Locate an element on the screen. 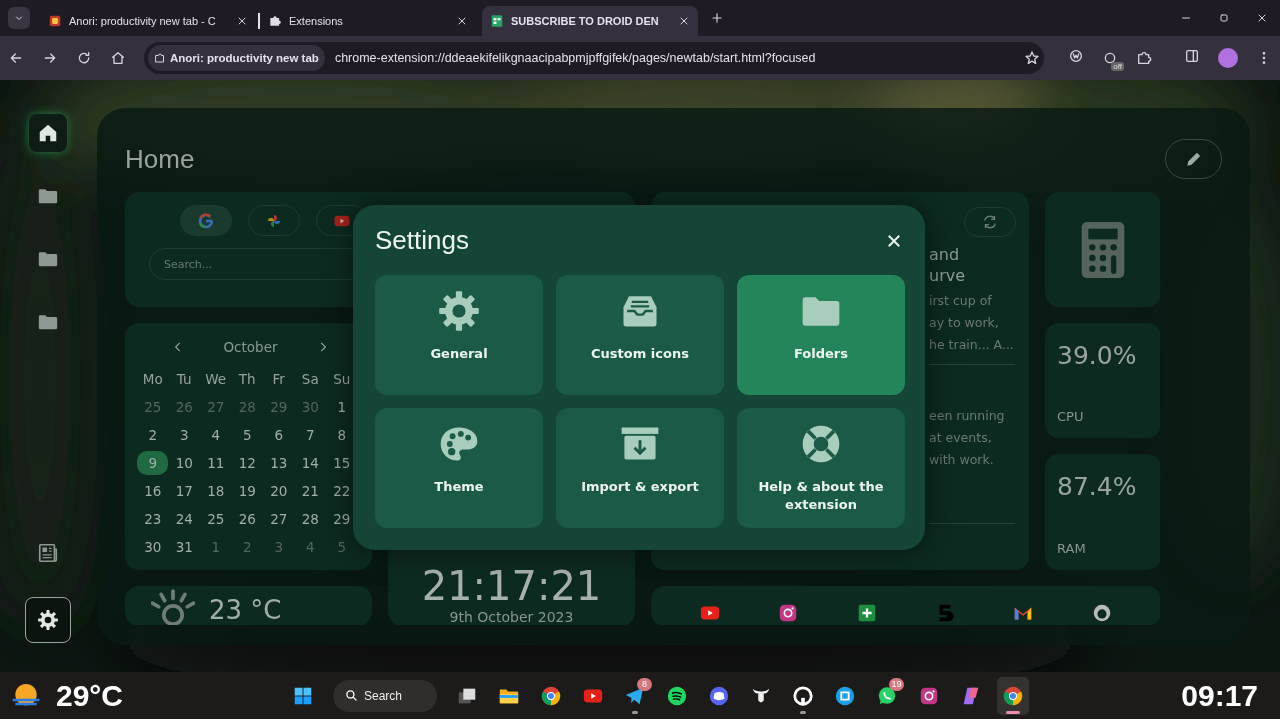 The width and height of the screenshot is (1280, 719). article-text: irst cup of is located at coordinates (961, 301).